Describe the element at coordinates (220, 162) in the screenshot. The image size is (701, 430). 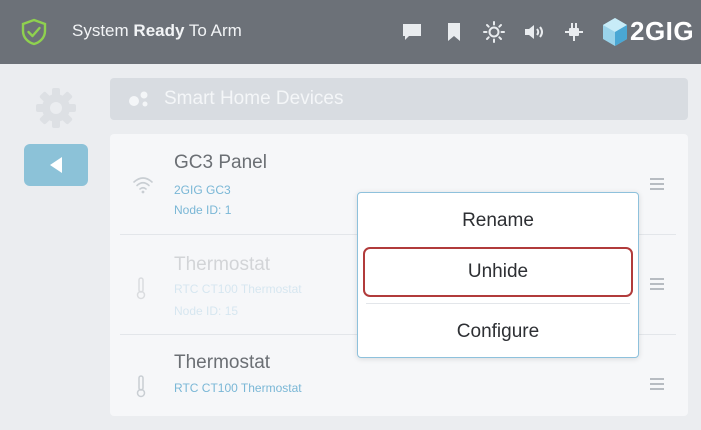
I see `device-name: GC3 Panel` at that location.